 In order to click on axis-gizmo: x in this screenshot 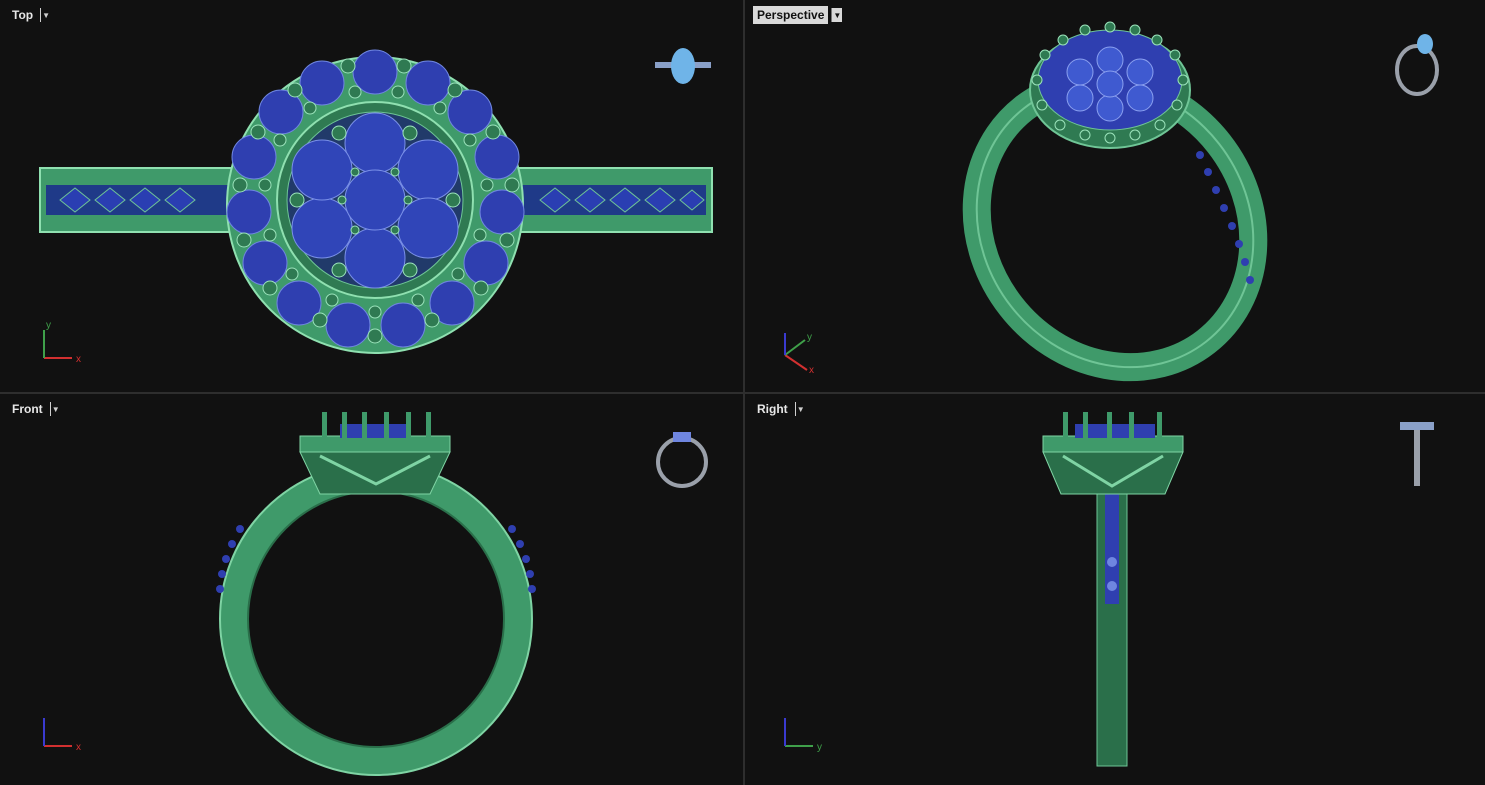, I will do `click(62, 735)`.